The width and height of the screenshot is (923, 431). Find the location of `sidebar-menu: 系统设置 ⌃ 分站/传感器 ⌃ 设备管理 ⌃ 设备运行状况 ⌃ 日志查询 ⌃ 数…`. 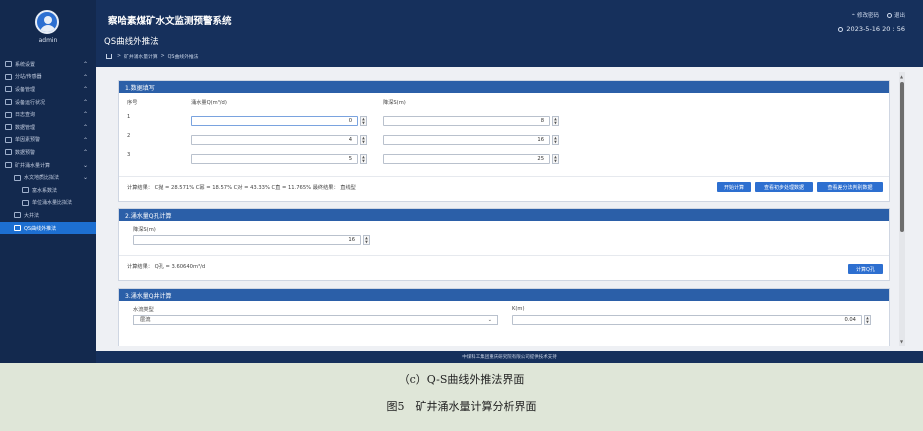

sidebar-menu: 系统设置 ⌃ 分站/传感器 ⌃ 设备管理 ⌃ 设备运行状况 ⌃ 日志查询 ⌃ 数… is located at coordinates (48, 146).